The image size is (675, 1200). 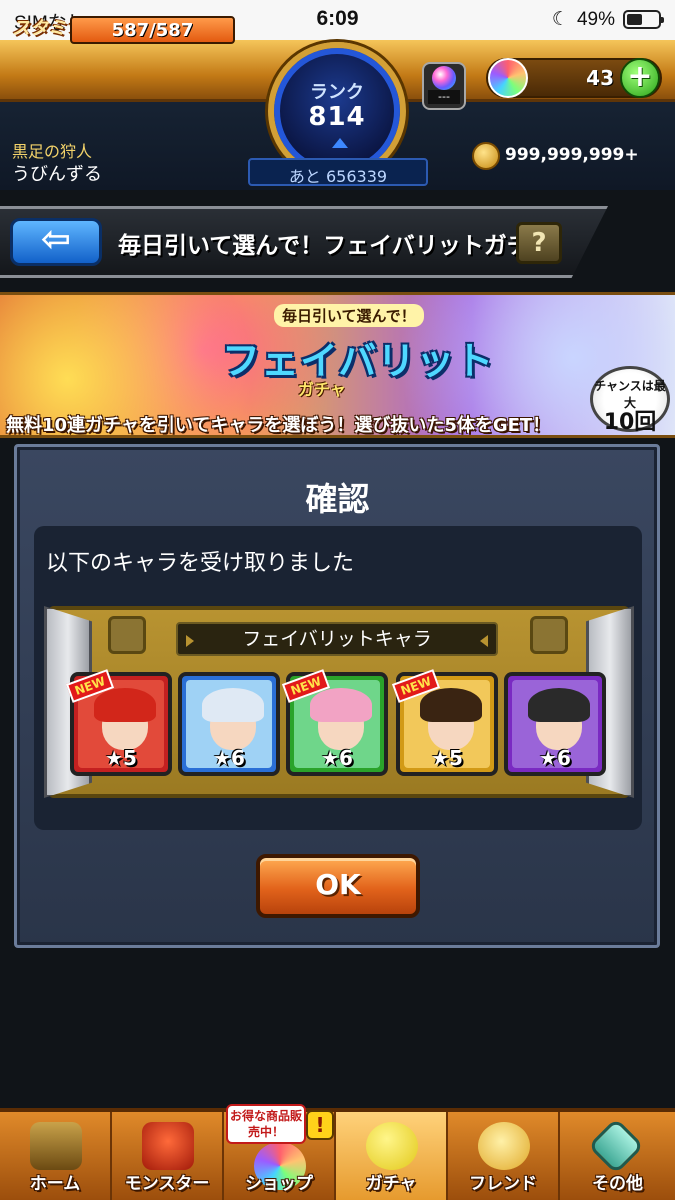 I want to click on nav-other: その他, so click(x=617, y=1156).